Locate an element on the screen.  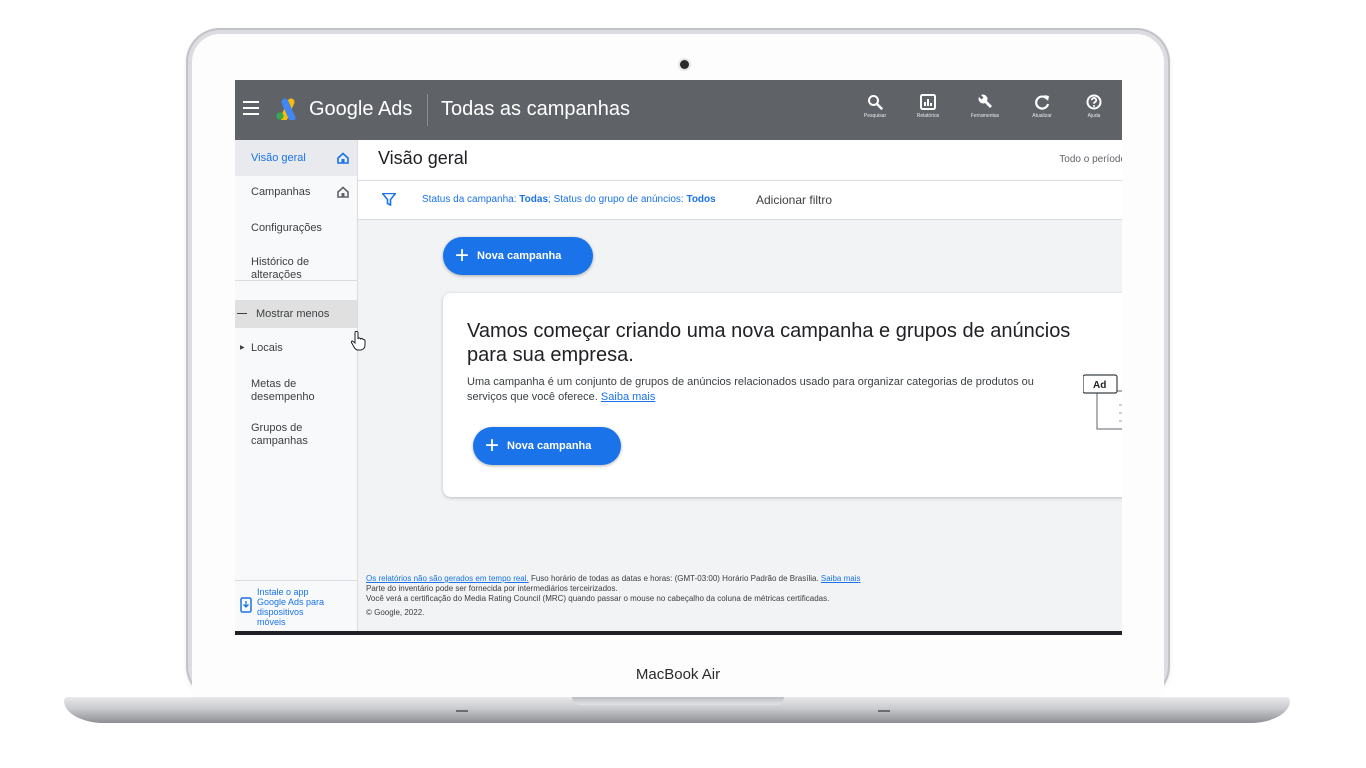
new-campaign-button: + Nova campanha is located at coordinates (547, 446).